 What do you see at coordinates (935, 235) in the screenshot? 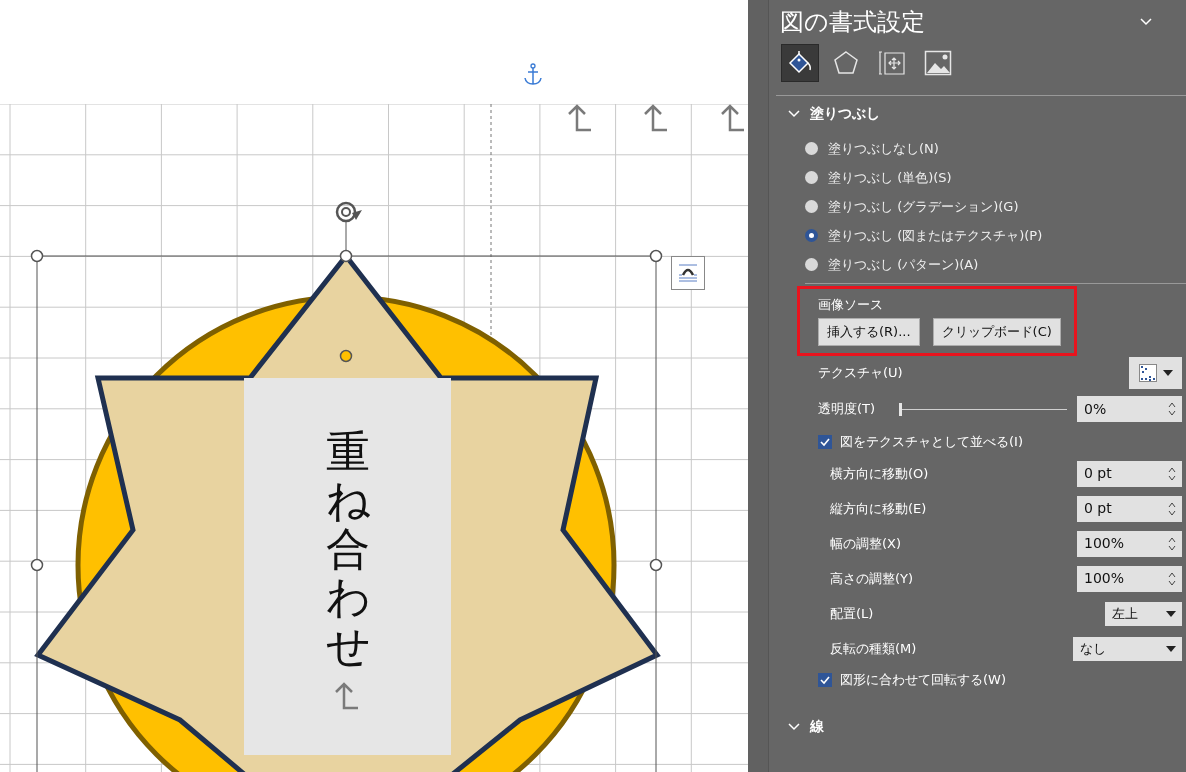
I see `radio-label: 塗りつぶし (図またはテクスチャ)(P)` at bounding box center [935, 235].